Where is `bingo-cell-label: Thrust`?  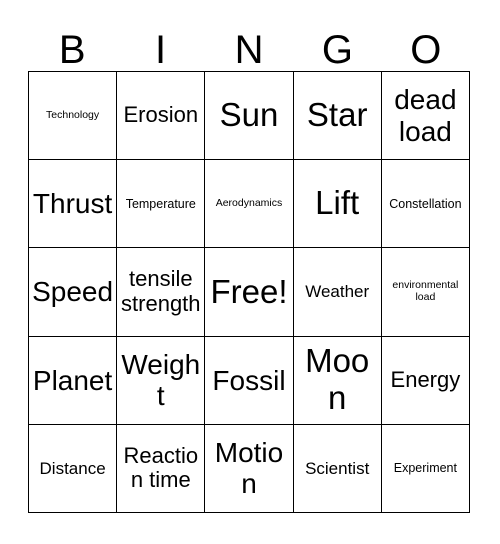 bingo-cell-label: Thrust is located at coordinates (72, 204).